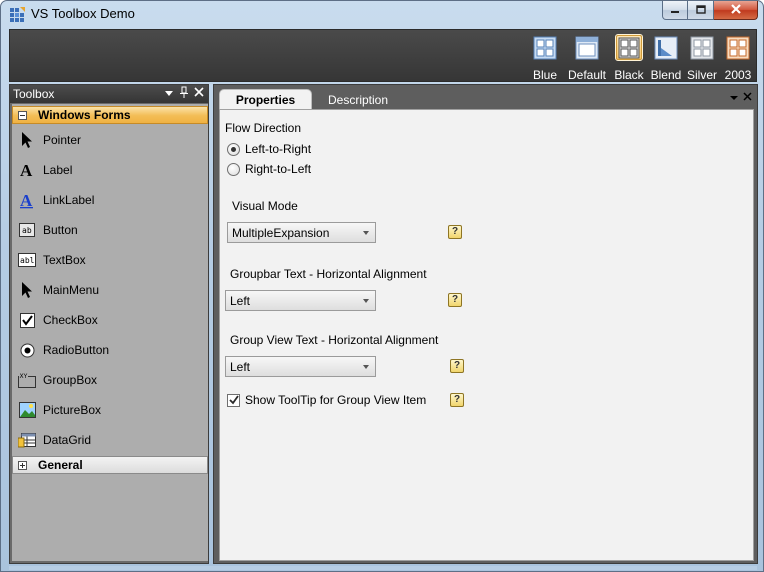 Image resolution: width=764 pixels, height=572 pixels. Describe the element at coordinates (587, 47) in the screenshot. I see `theme-default-icon` at that location.